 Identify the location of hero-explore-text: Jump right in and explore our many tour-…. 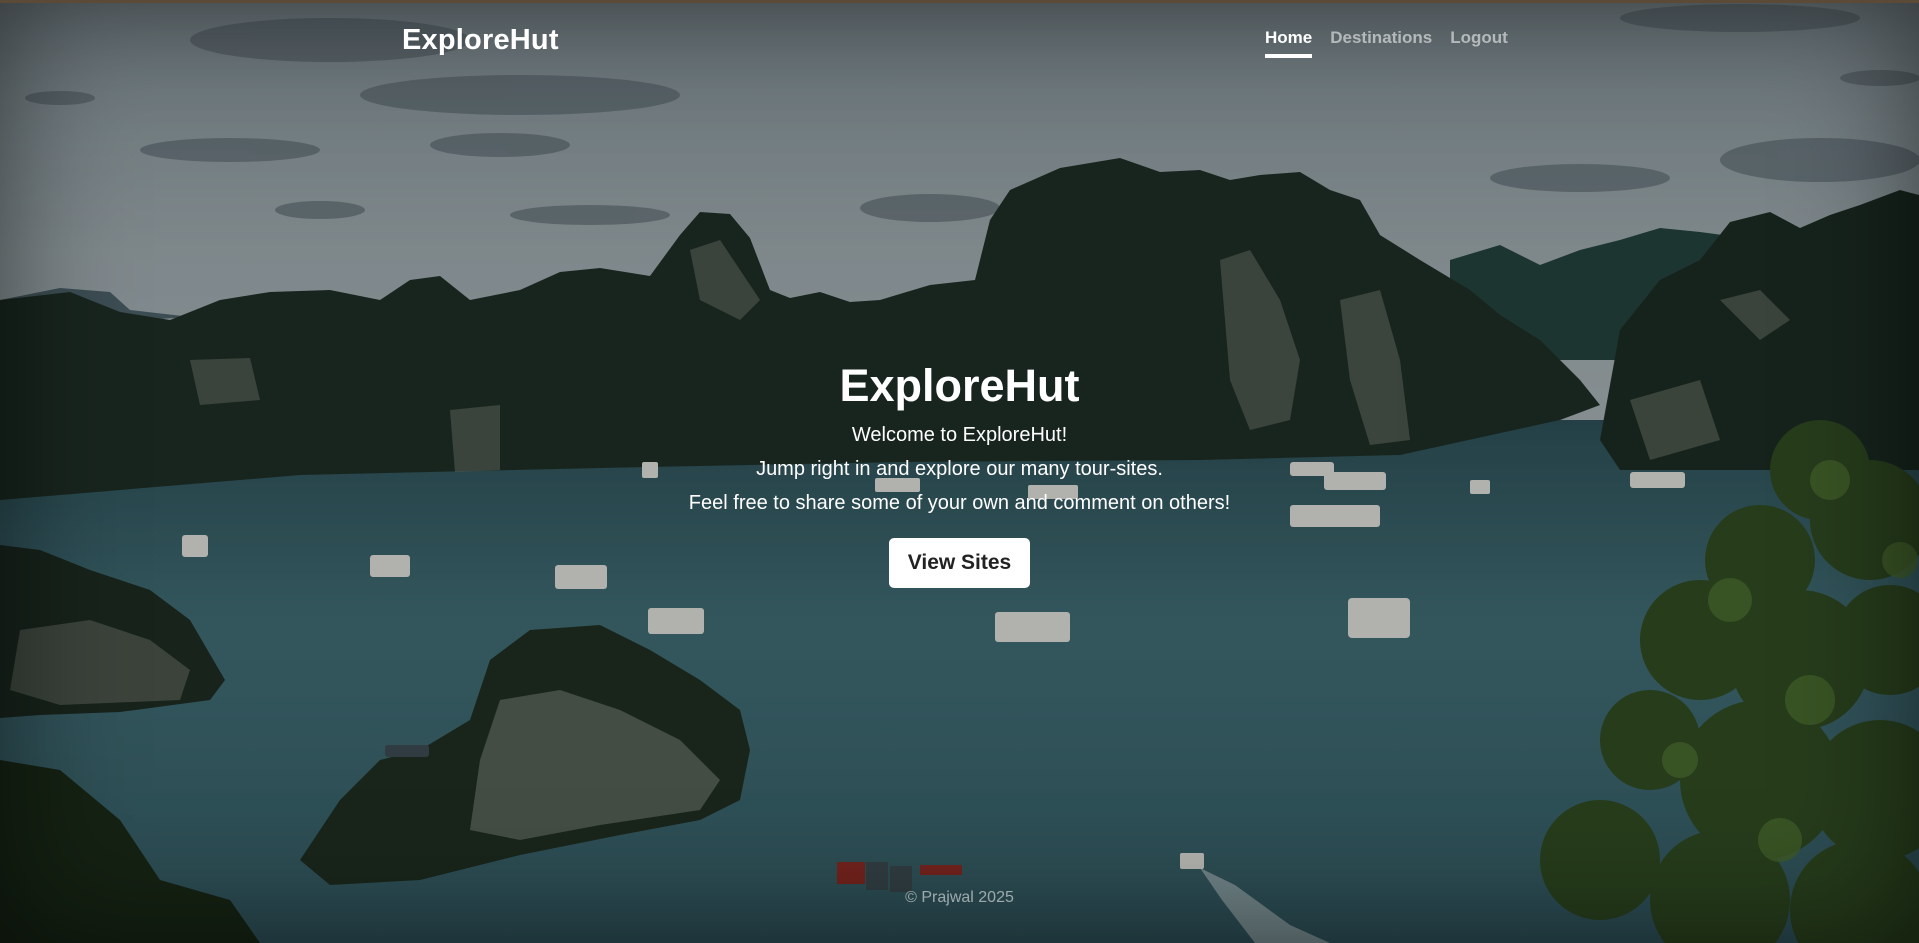
(959, 469).